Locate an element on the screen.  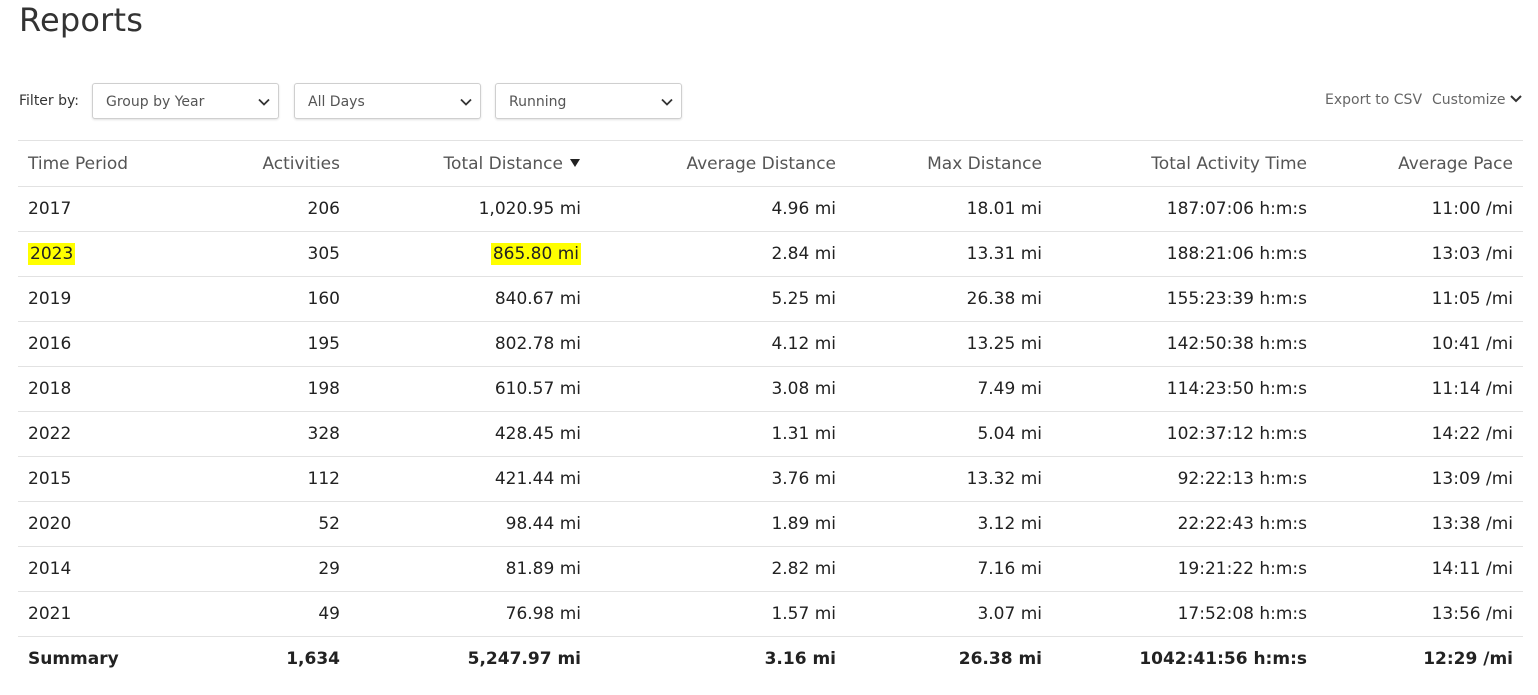
cell-total-activity-time: 1042:41:56 h:m:s is located at coordinates (1184, 659).